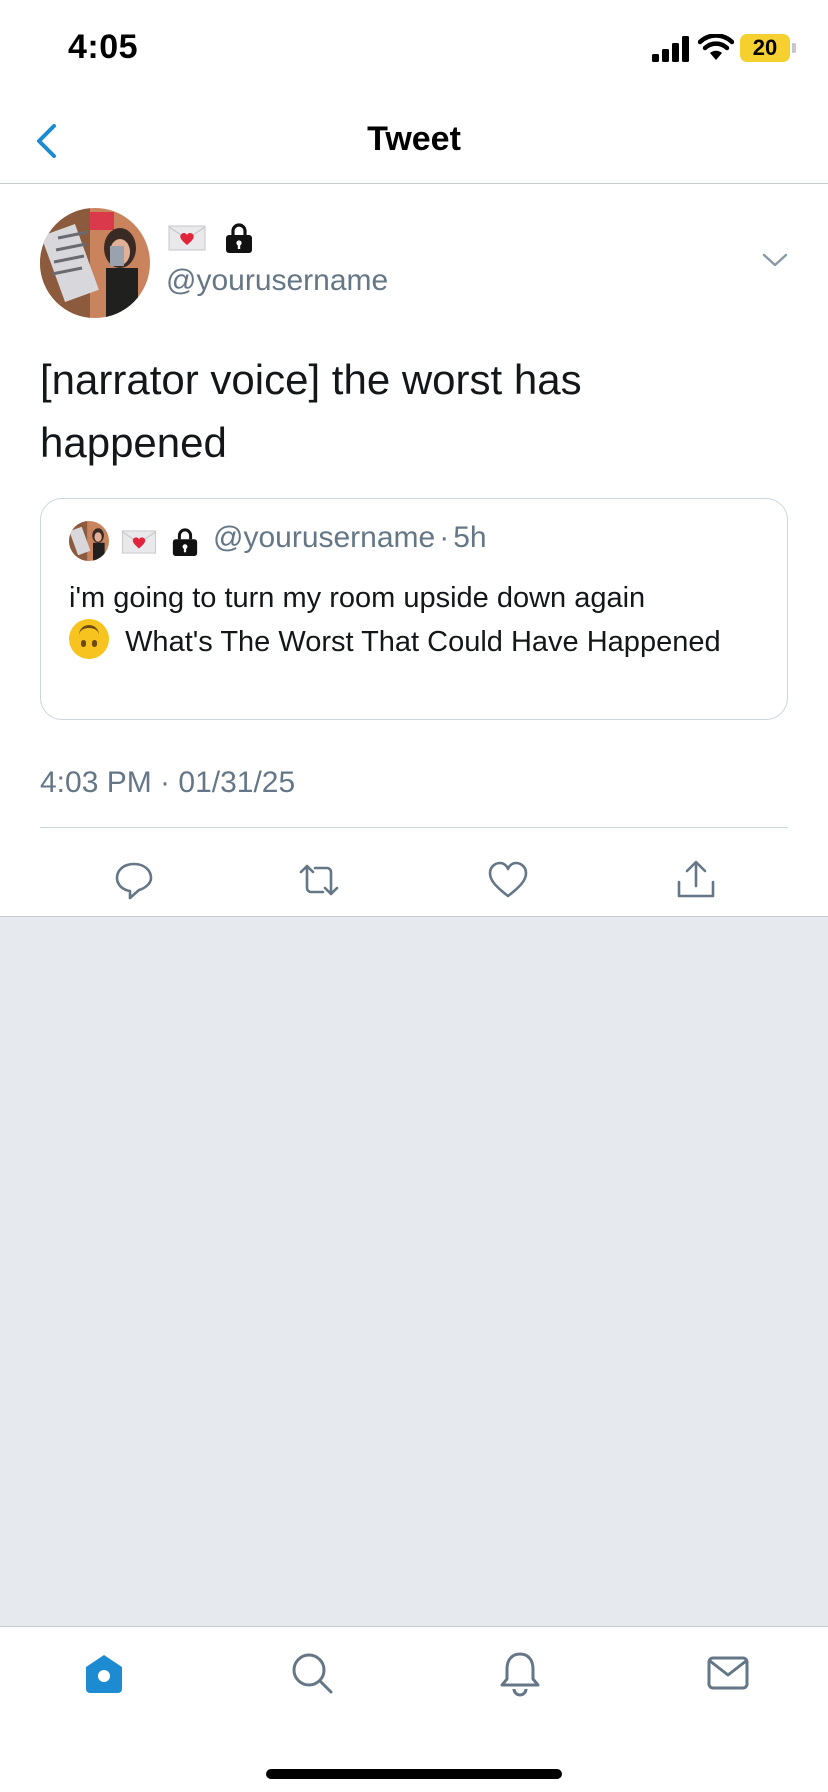  I want to click on tweet-text: [narrator voice] the worst has happened, so click(311, 411).